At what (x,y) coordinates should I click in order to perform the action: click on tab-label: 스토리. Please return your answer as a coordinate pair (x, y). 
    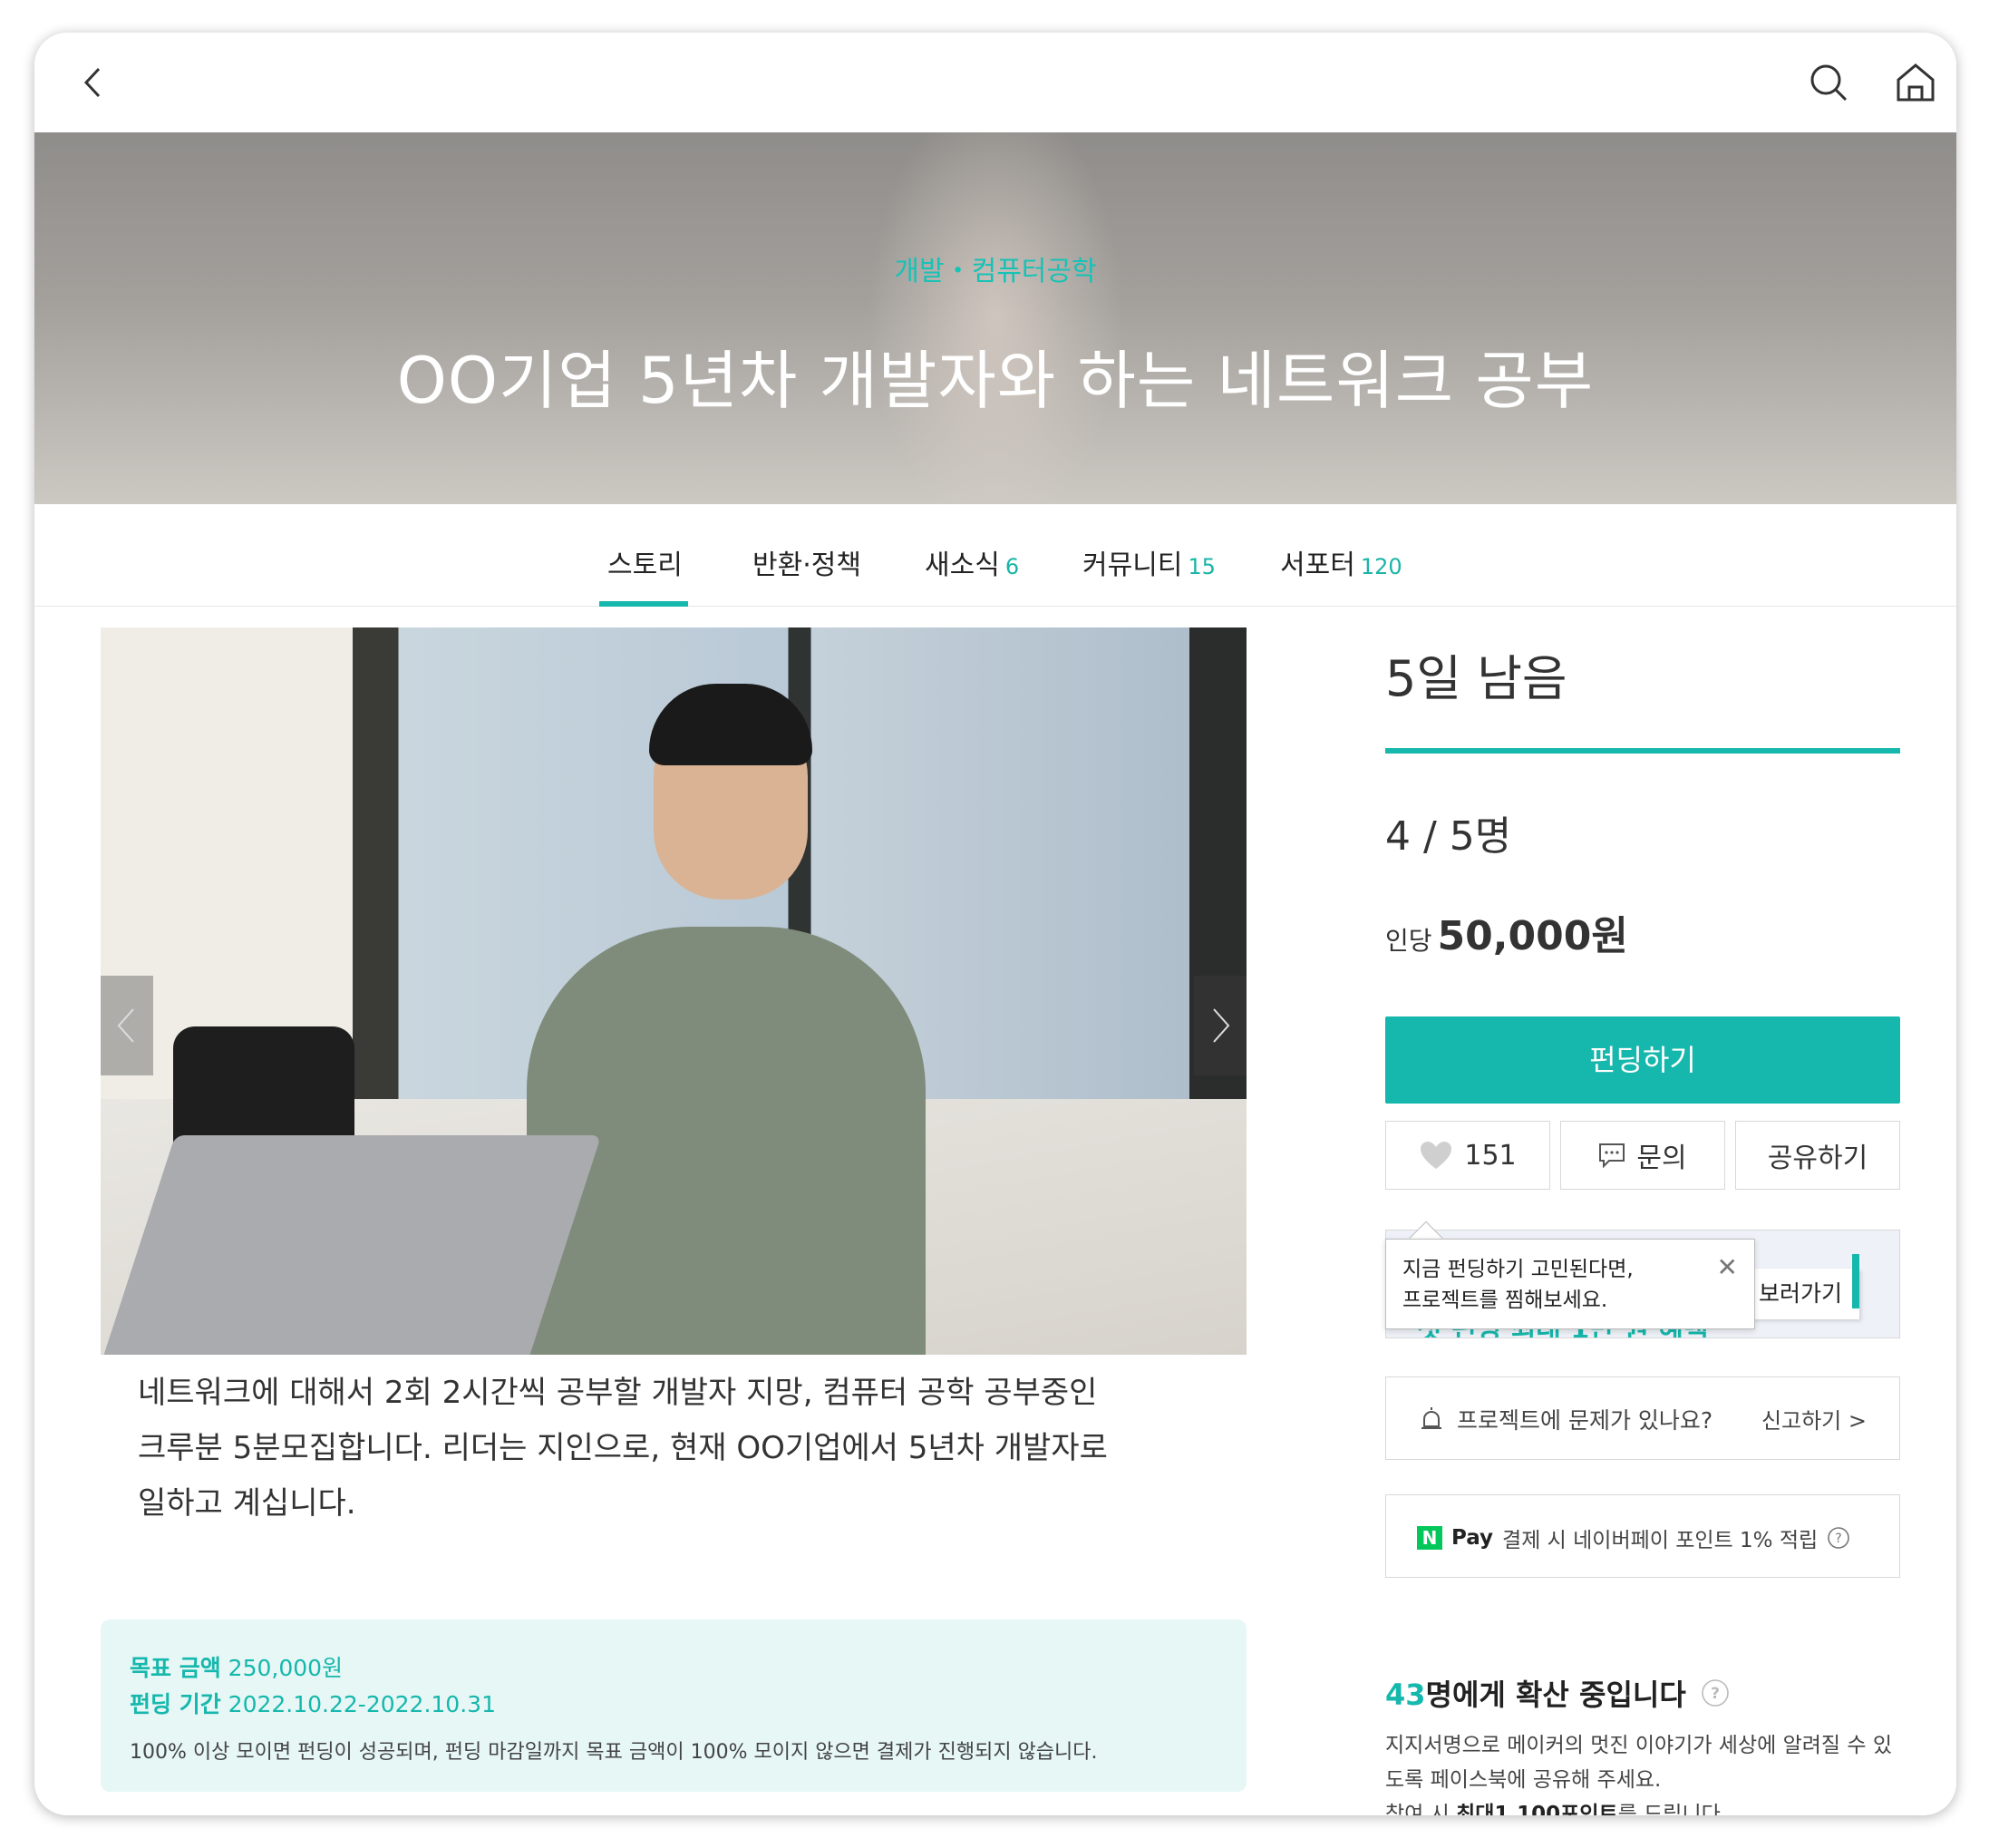
    Looking at the image, I should click on (645, 565).